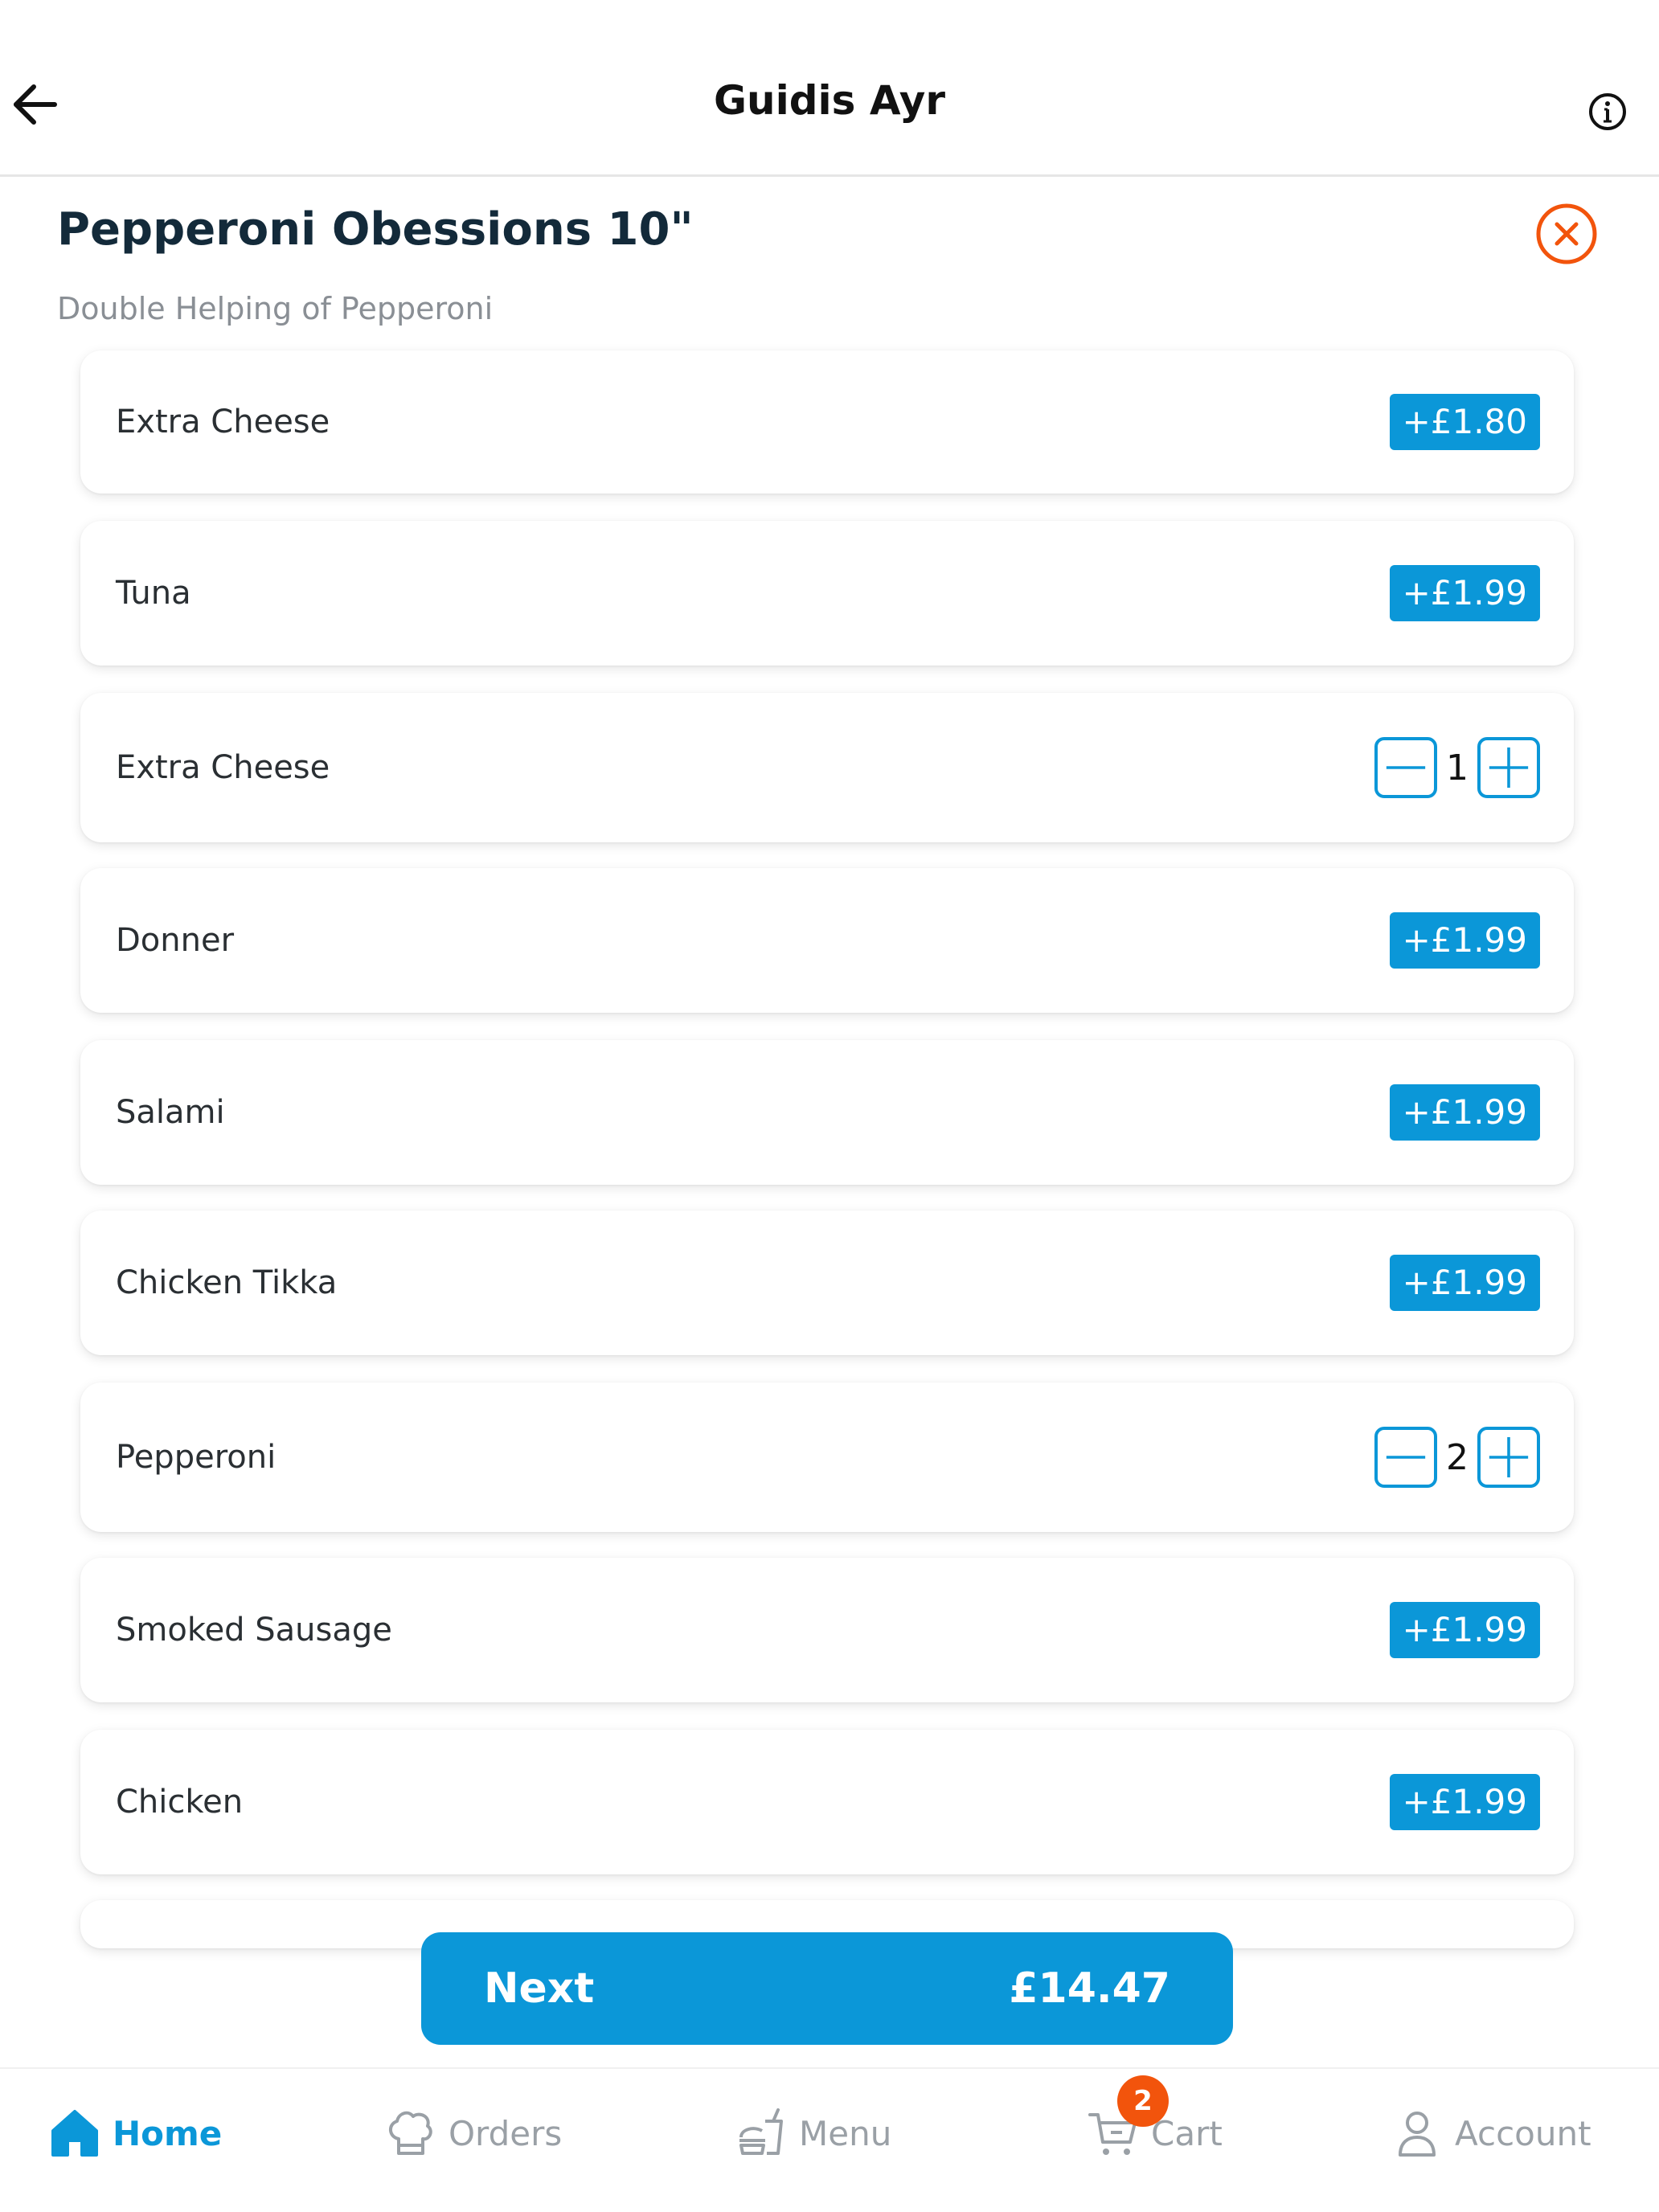 The height and width of the screenshot is (2212, 1659). What do you see at coordinates (761, 2133) in the screenshot?
I see `burger-drink-icon` at bounding box center [761, 2133].